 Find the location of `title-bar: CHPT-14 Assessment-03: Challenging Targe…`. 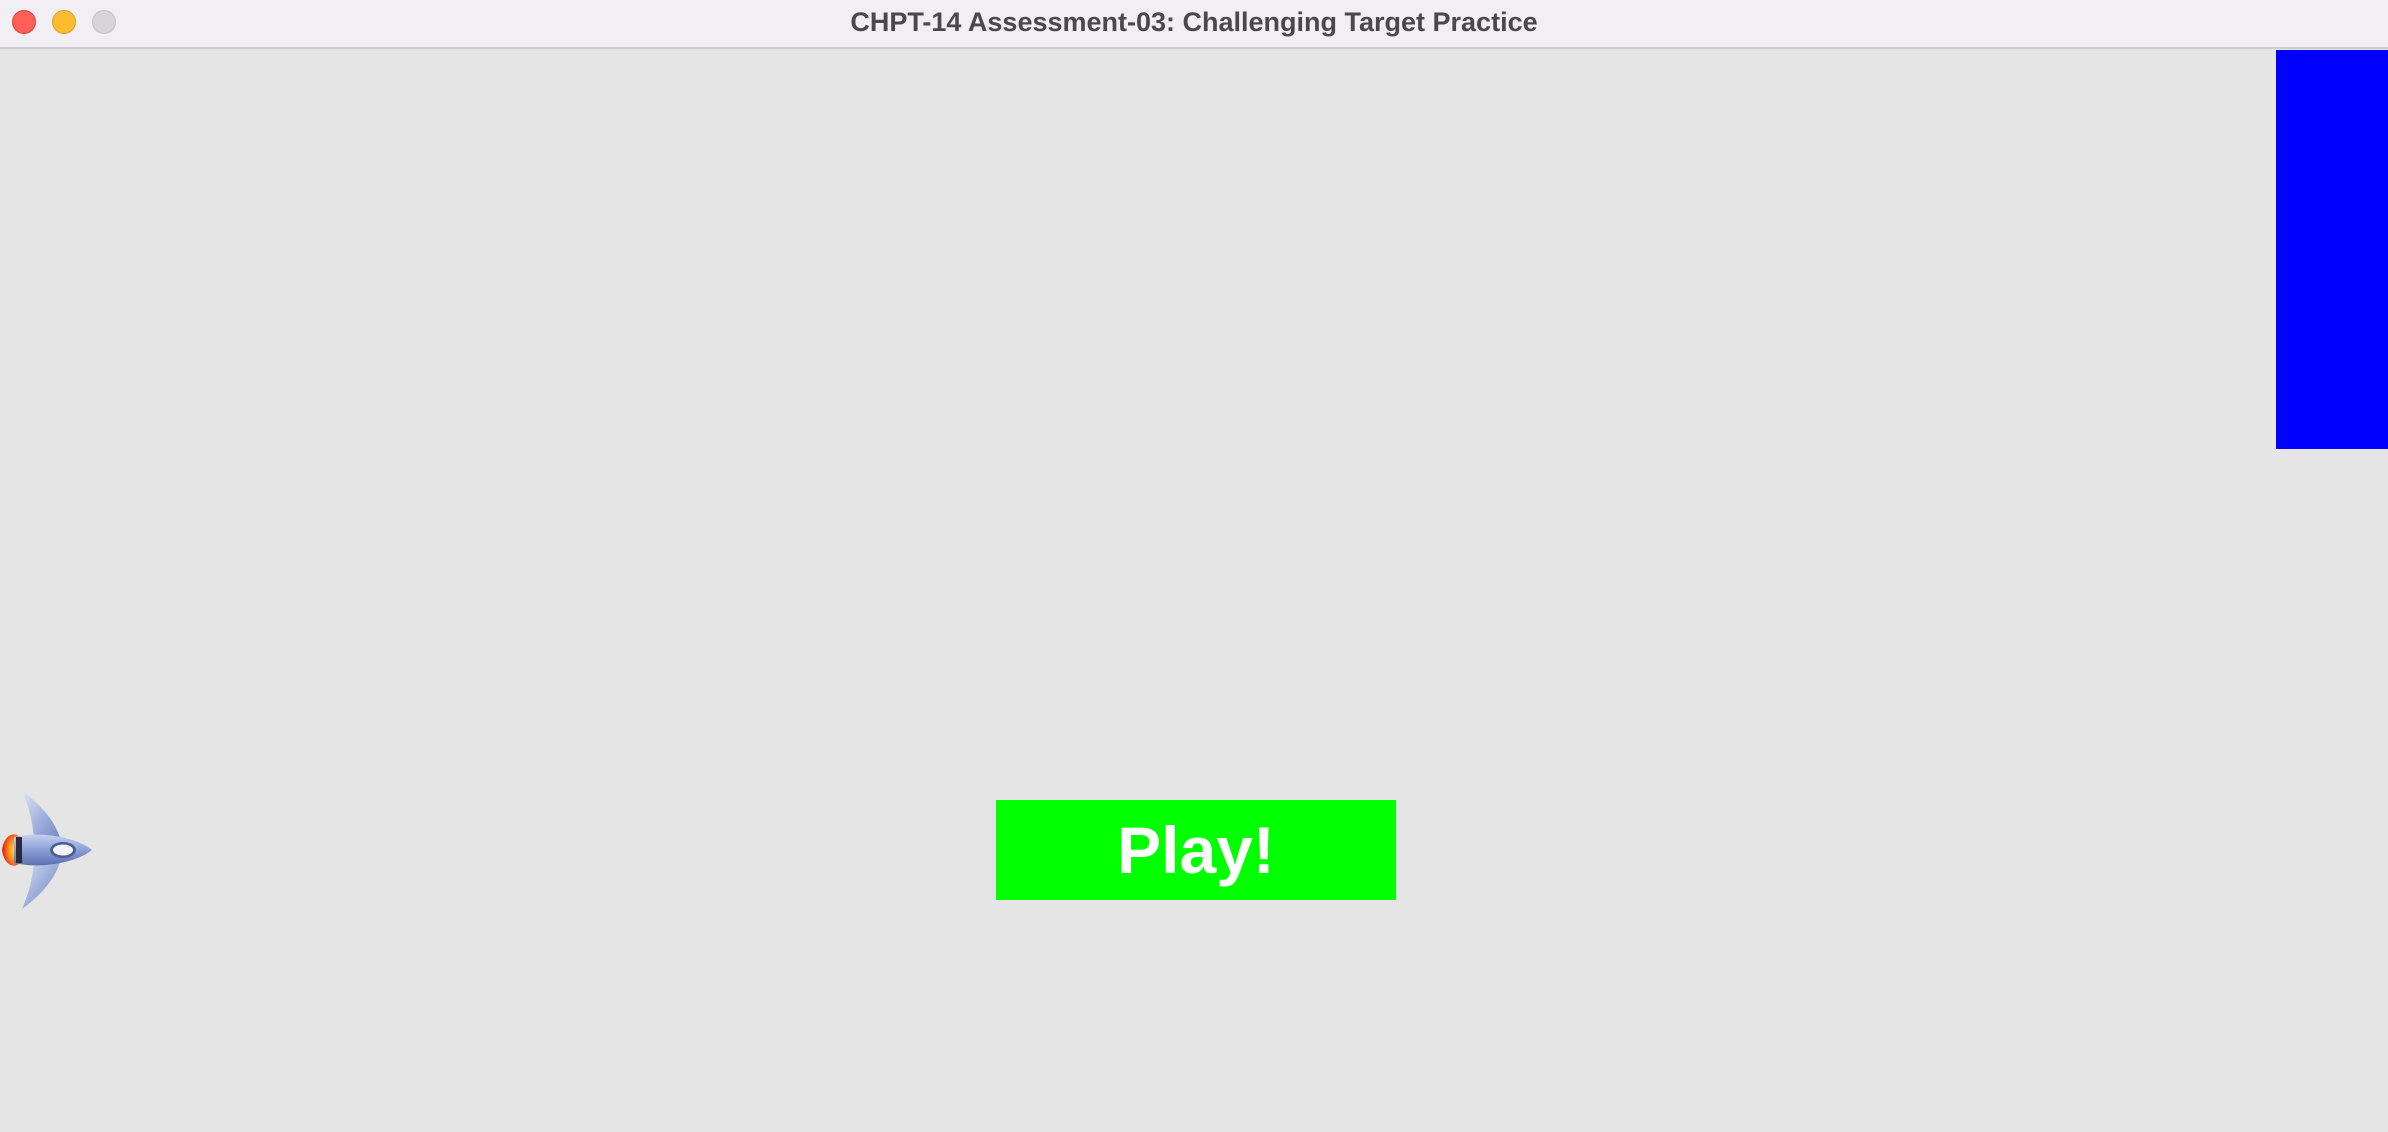

title-bar: CHPT-14 Assessment-03: Challenging Targe… is located at coordinates (1194, 24).